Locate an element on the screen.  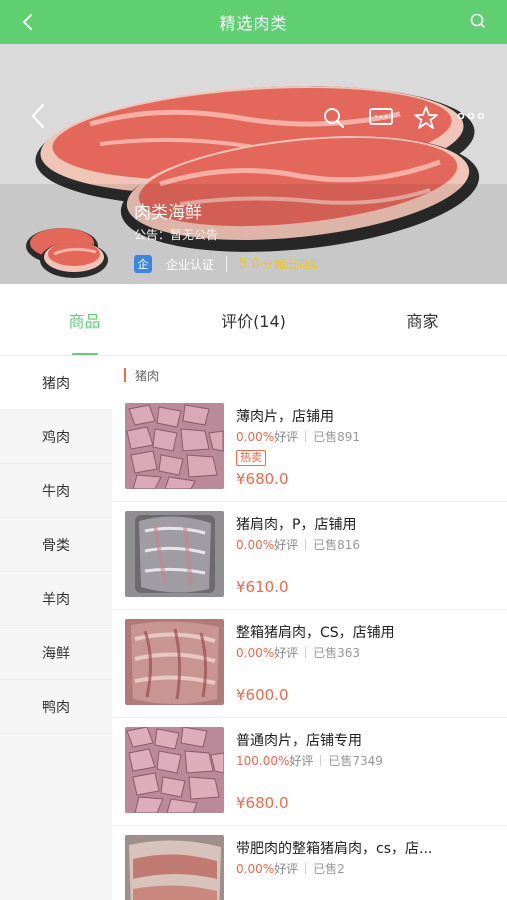
certification-row: 企 企业认证 5.0 分 超出同类 is located at coordinates (226, 264).